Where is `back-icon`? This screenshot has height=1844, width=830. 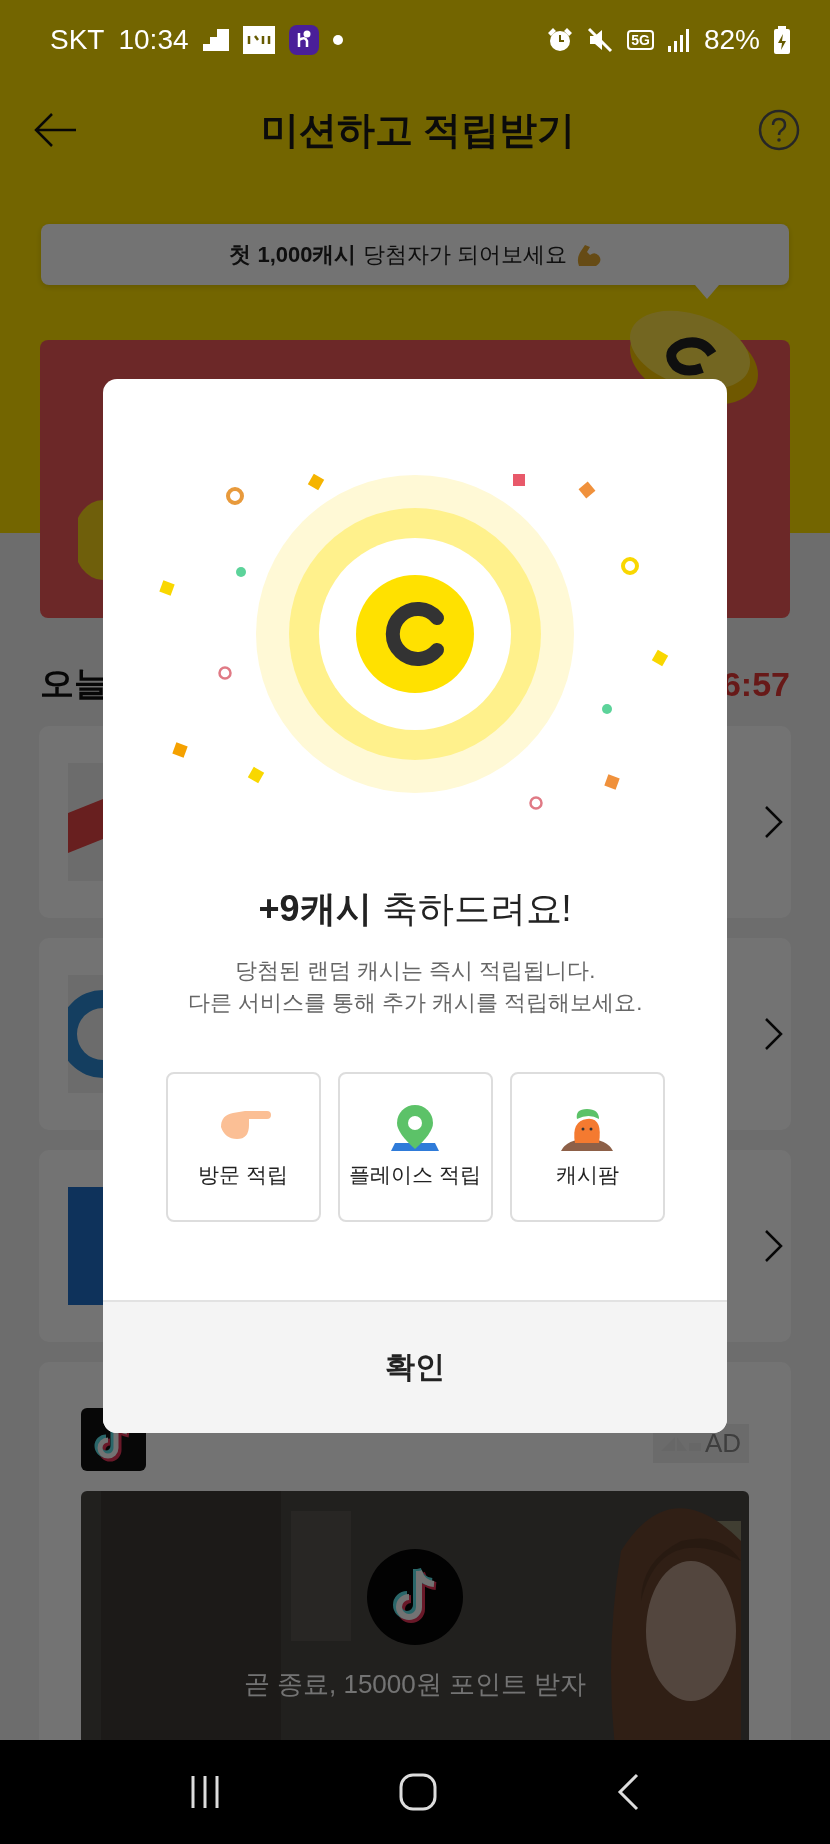
back-icon is located at coordinates (628, 1792).